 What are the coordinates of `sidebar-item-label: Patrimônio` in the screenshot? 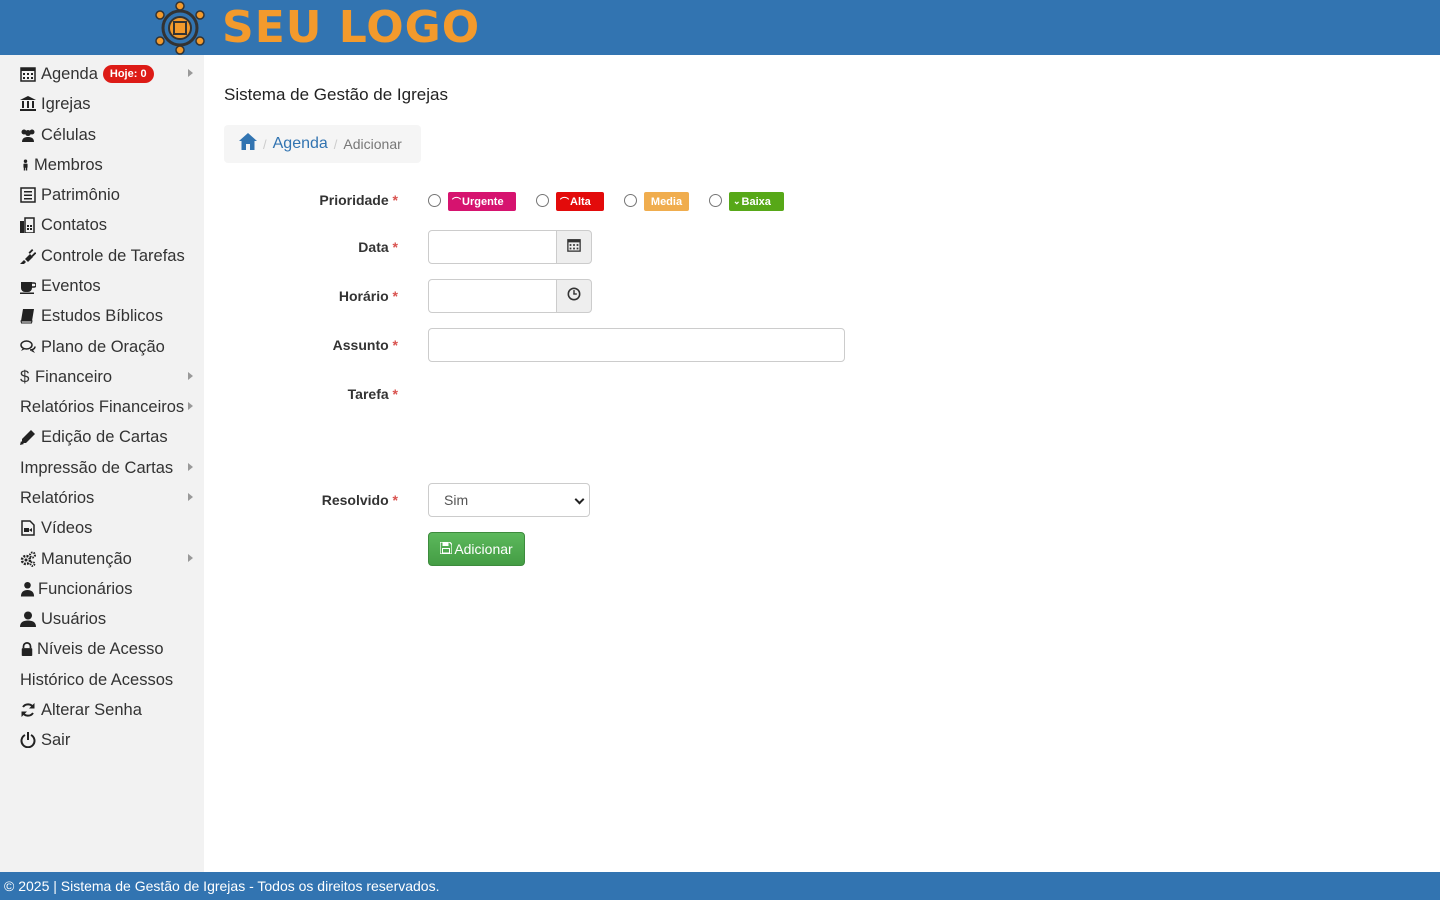 It's located at (80, 194).